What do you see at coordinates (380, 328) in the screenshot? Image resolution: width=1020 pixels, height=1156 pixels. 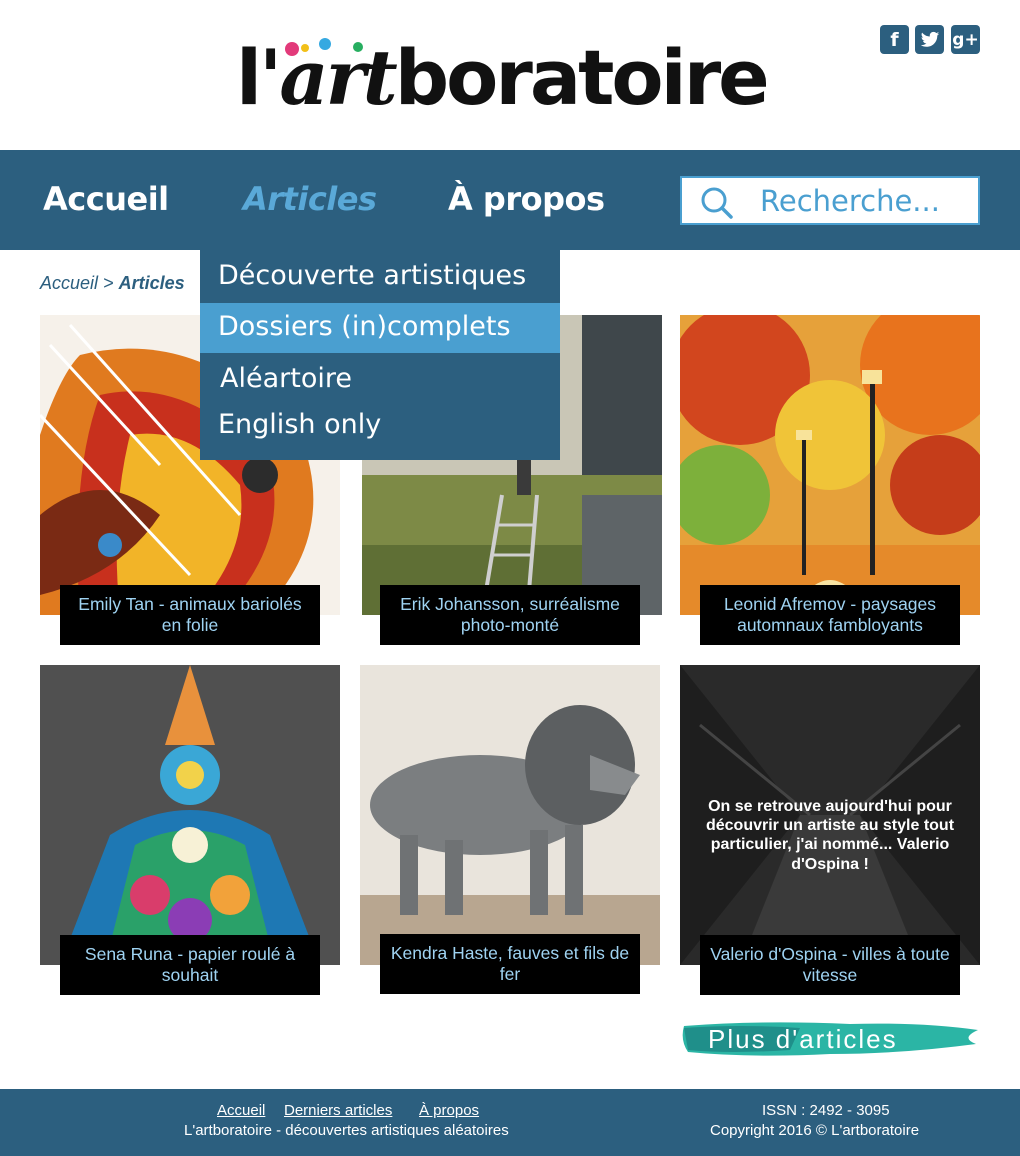 I see `dropdown-item-dossiers: Dossiers (in)complets` at bounding box center [380, 328].